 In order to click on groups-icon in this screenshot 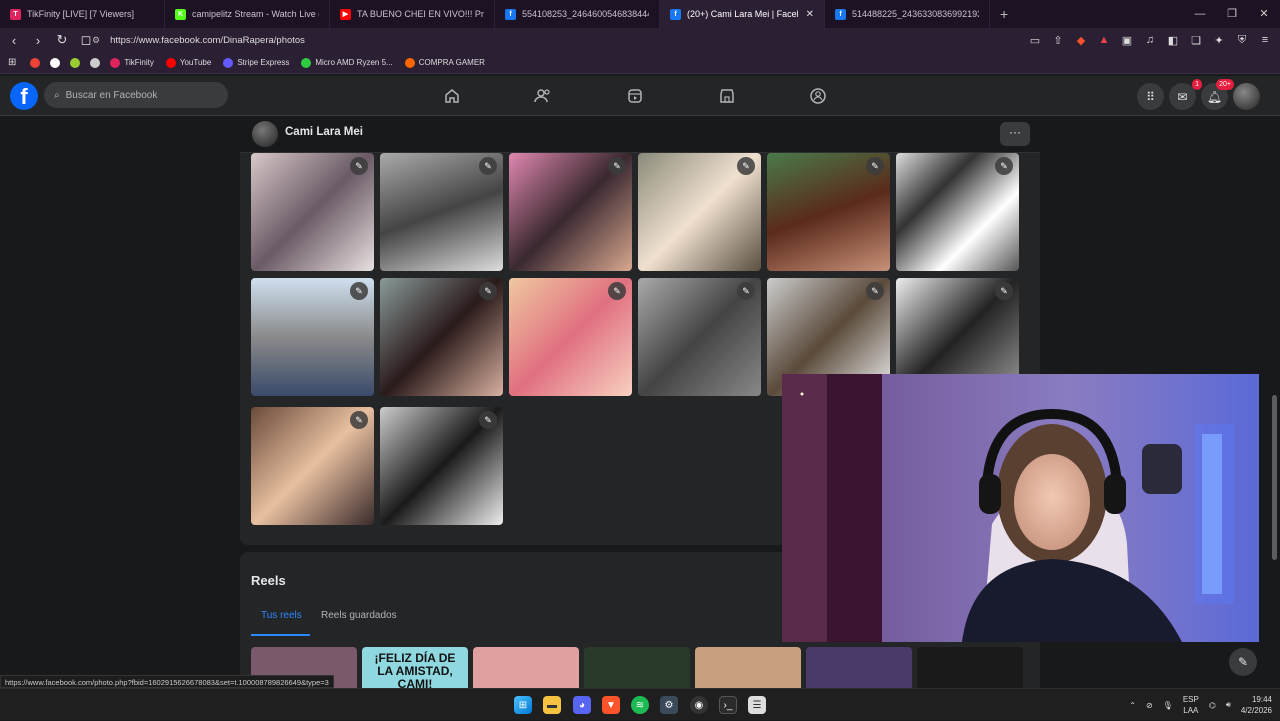, I will do `click(818, 96)`.